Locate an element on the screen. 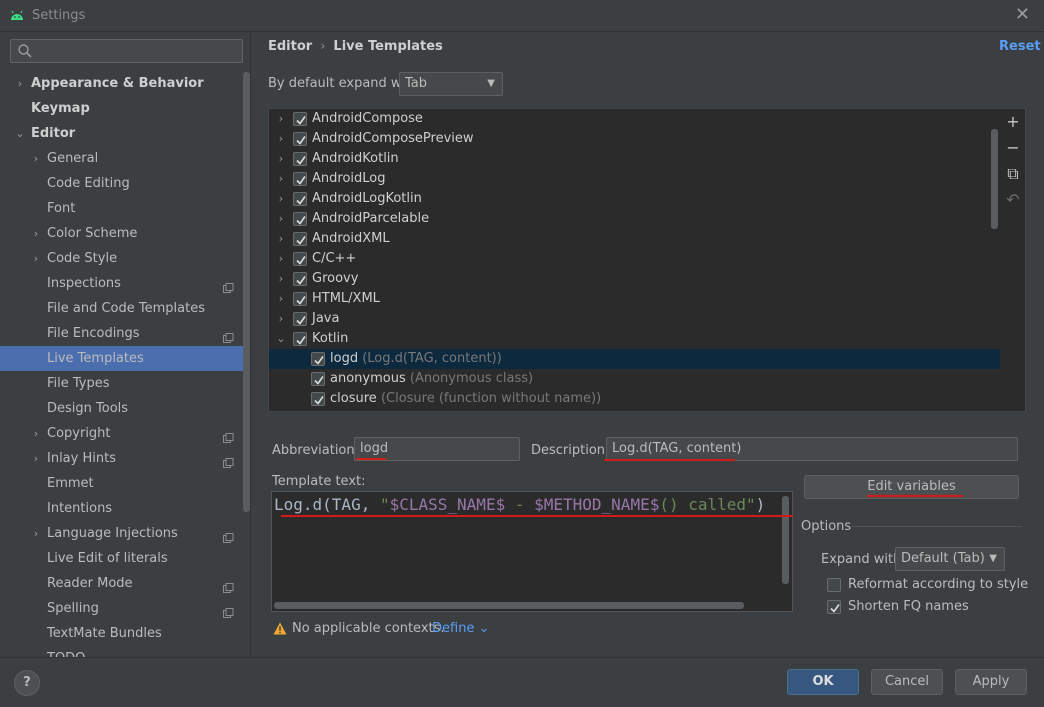 The width and height of the screenshot is (1044, 707). sidebar-item: Reader Mode is located at coordinates (121, 583).